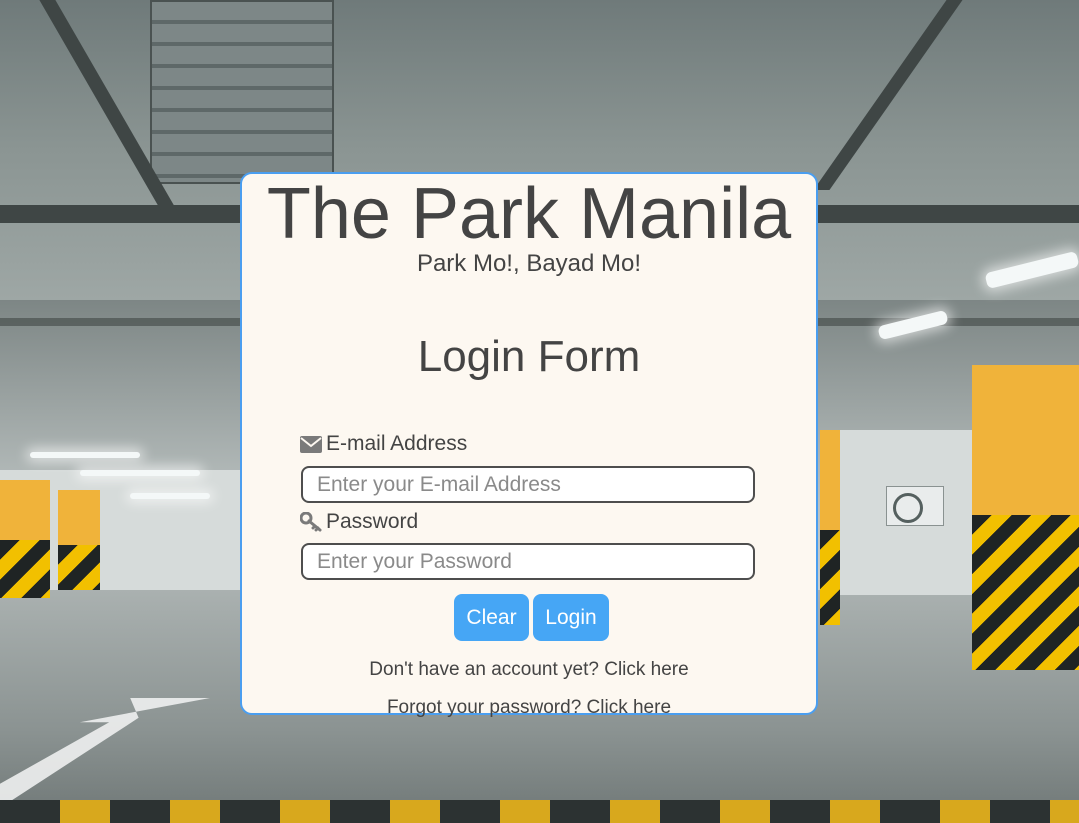 The width and height of the screenshot is (1079, 823). I want to click on signup-prompt: Don't have an account yet? Click here, so click(529, 670).